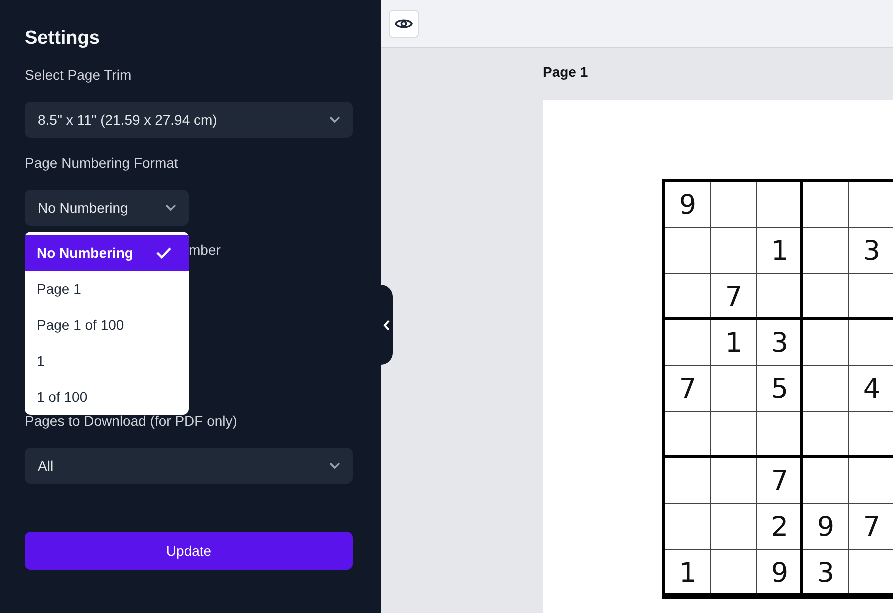  I want to click on option-label: 1, so click(41, 361).